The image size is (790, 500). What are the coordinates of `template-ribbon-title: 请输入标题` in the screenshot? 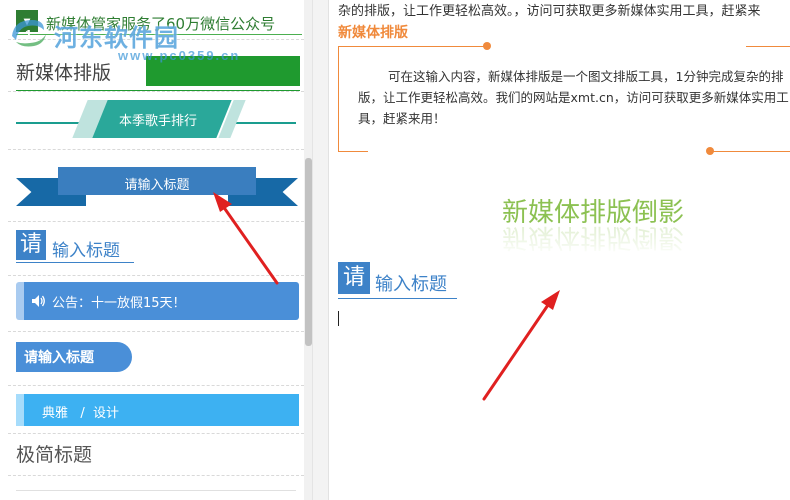 It's located at (156, 186).